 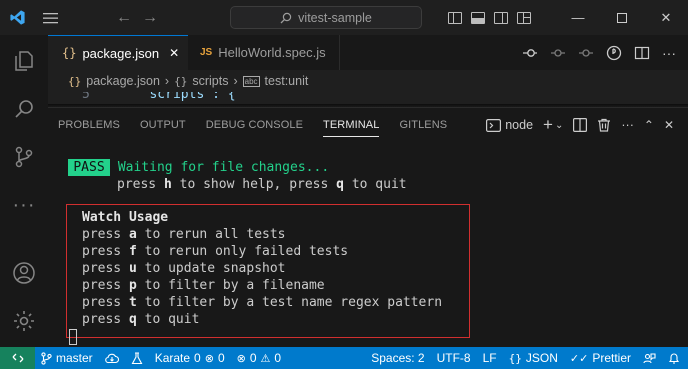 What do you see at coordinates (137, 358) in the screenshot?
I see `test-explorer-icon` at bounding box center [137, 358].